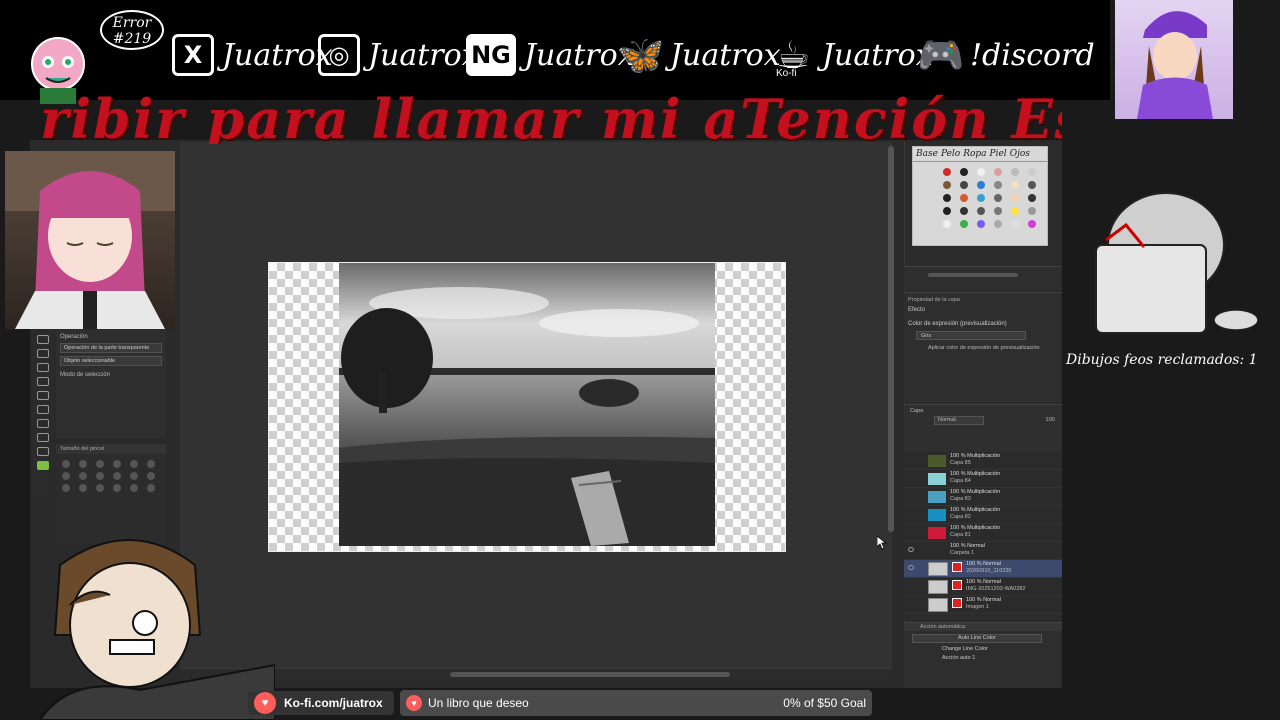 This screenshot has width=1280, height=720. I want to click on kofi-link-pill: ♥ Ko-fi.com/juatrox, so click(321, 703).